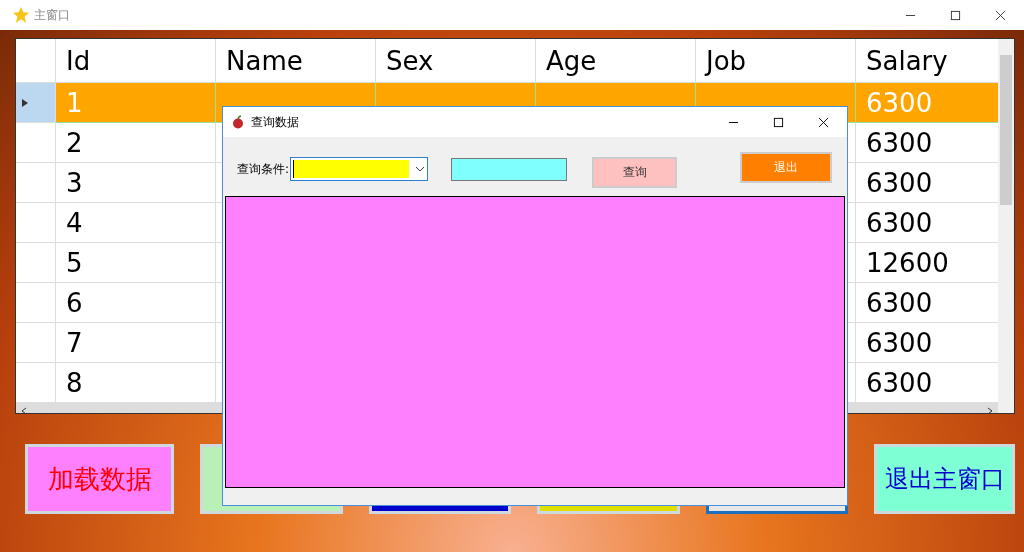 The width and height of the screenshot is (1024, 552). What do you see at coordinates (136, 143) in the screenshot?
I see `table-cell: 2` at bounding box center [136, 143].